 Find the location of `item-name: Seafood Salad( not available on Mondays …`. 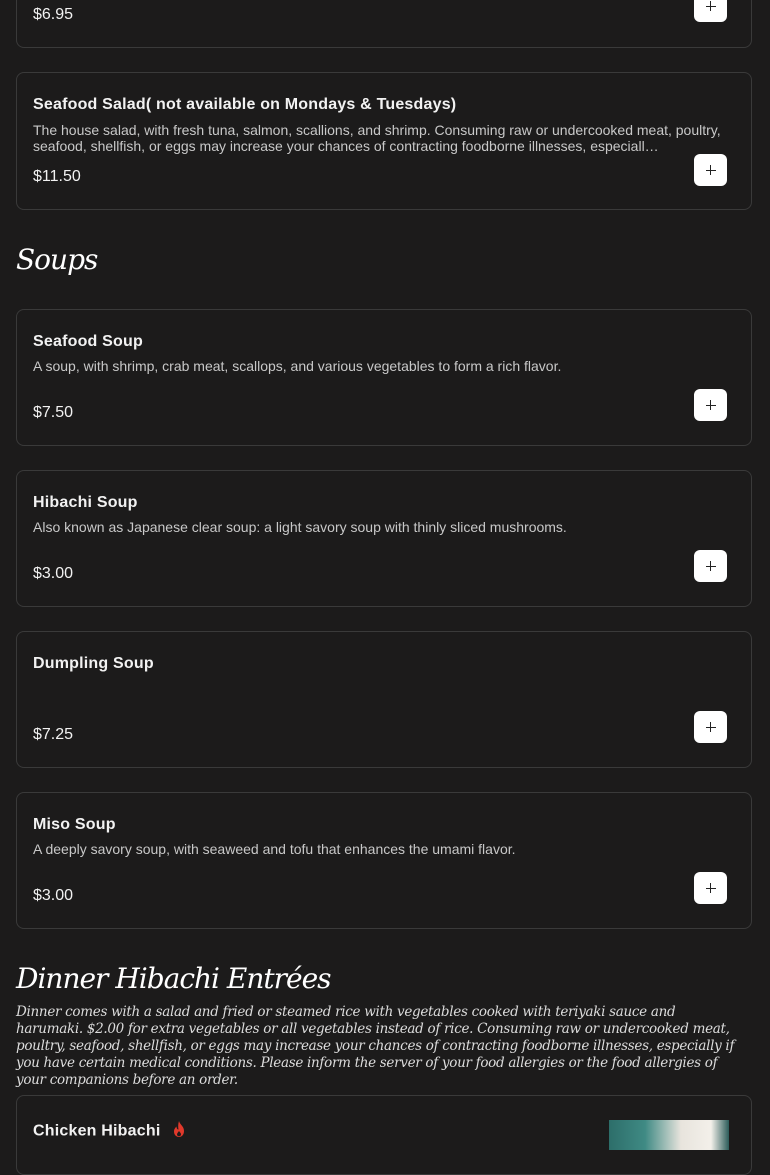

item-name: Seafood Salad( not available on Mondays … is located at coordinates (245, 104).